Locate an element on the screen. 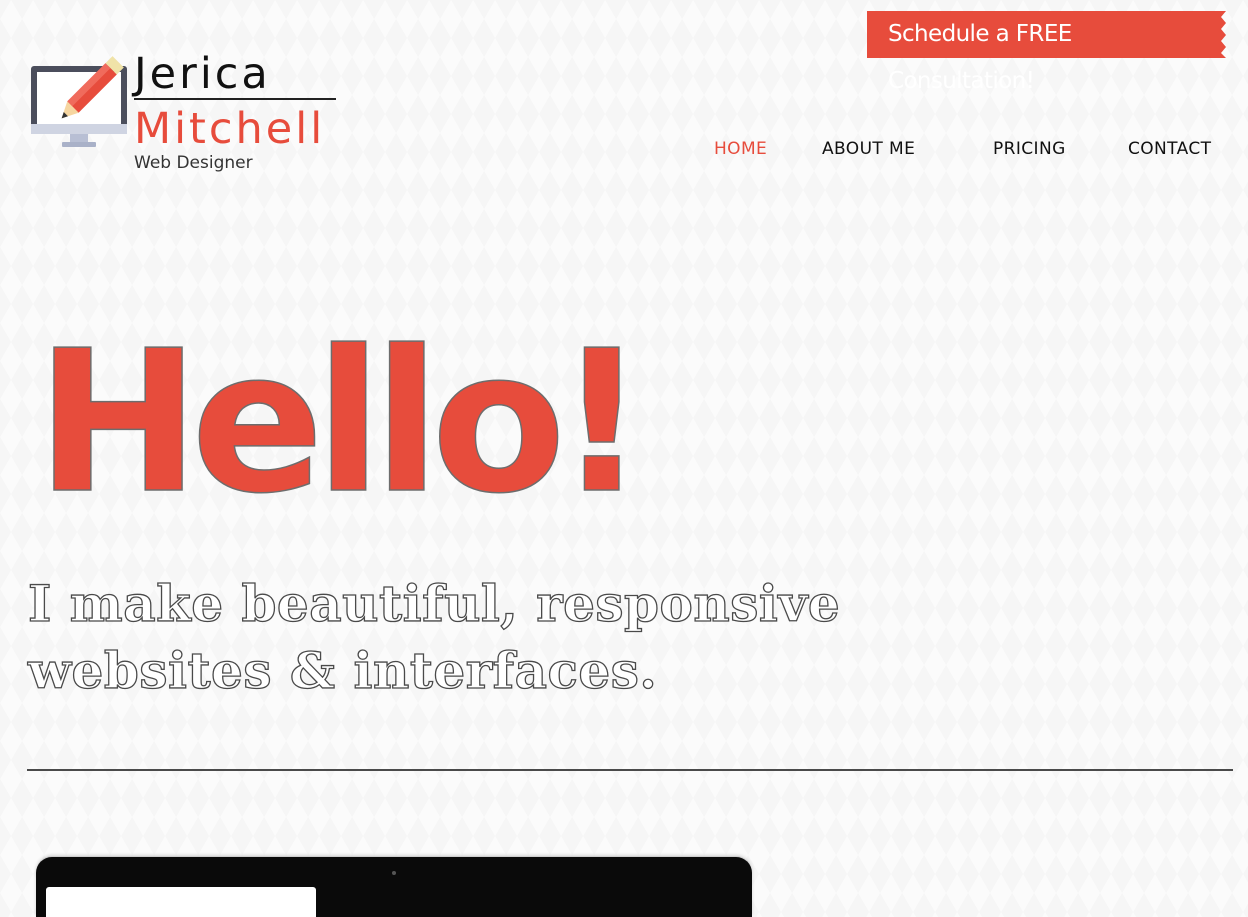  section-divider is located at coordinates (630, 770).